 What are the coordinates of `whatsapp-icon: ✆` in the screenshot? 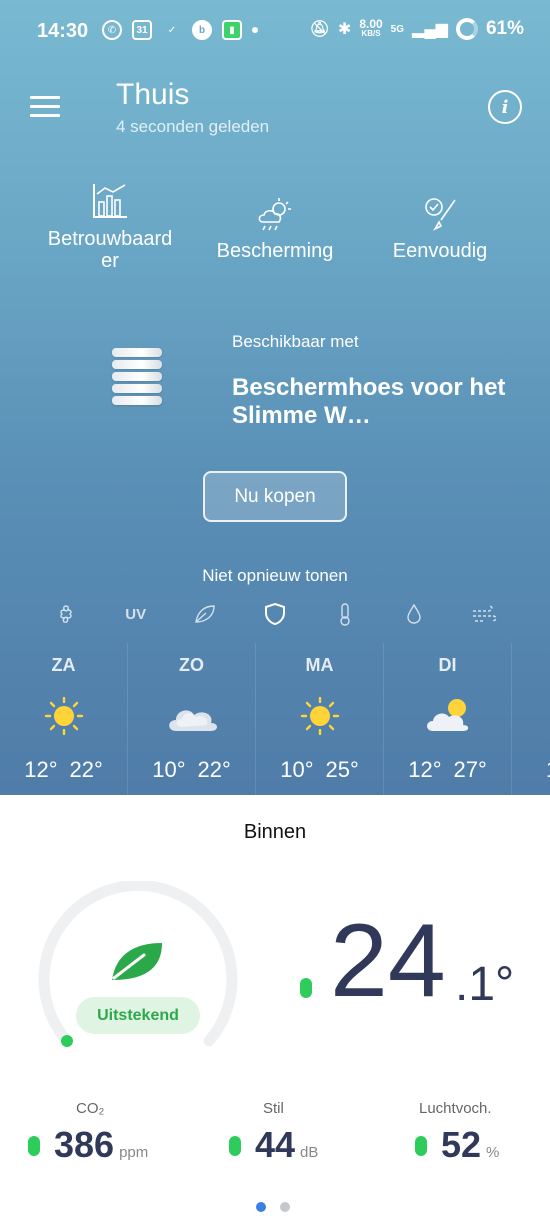 It's located at (112, 30).